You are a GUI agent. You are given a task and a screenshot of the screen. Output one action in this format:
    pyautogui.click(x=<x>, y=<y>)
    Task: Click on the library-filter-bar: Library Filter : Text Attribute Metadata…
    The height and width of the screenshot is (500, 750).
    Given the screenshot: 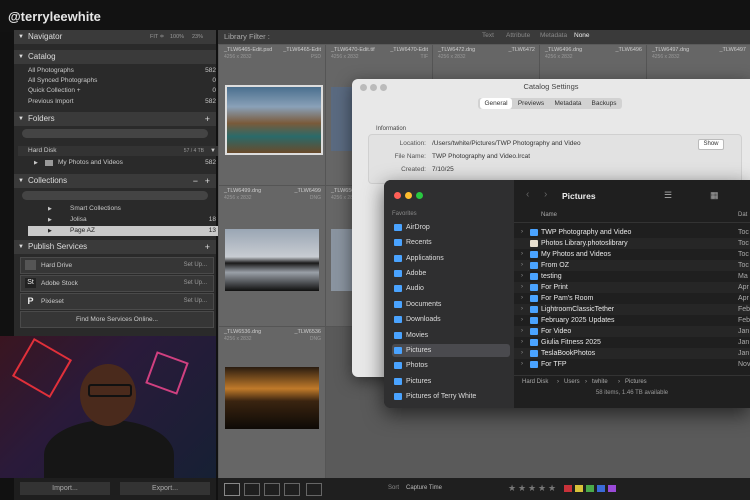 What is the action you would take?
    pyautogui.click(x=484, y=37)
    